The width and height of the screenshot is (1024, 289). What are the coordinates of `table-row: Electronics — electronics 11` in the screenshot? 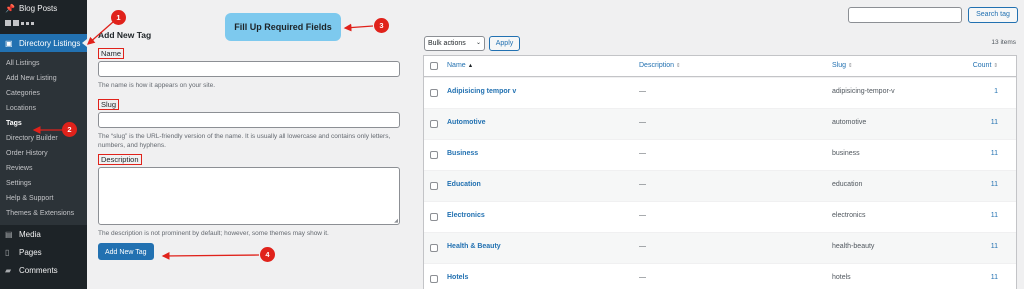 It's located at (720, 216).